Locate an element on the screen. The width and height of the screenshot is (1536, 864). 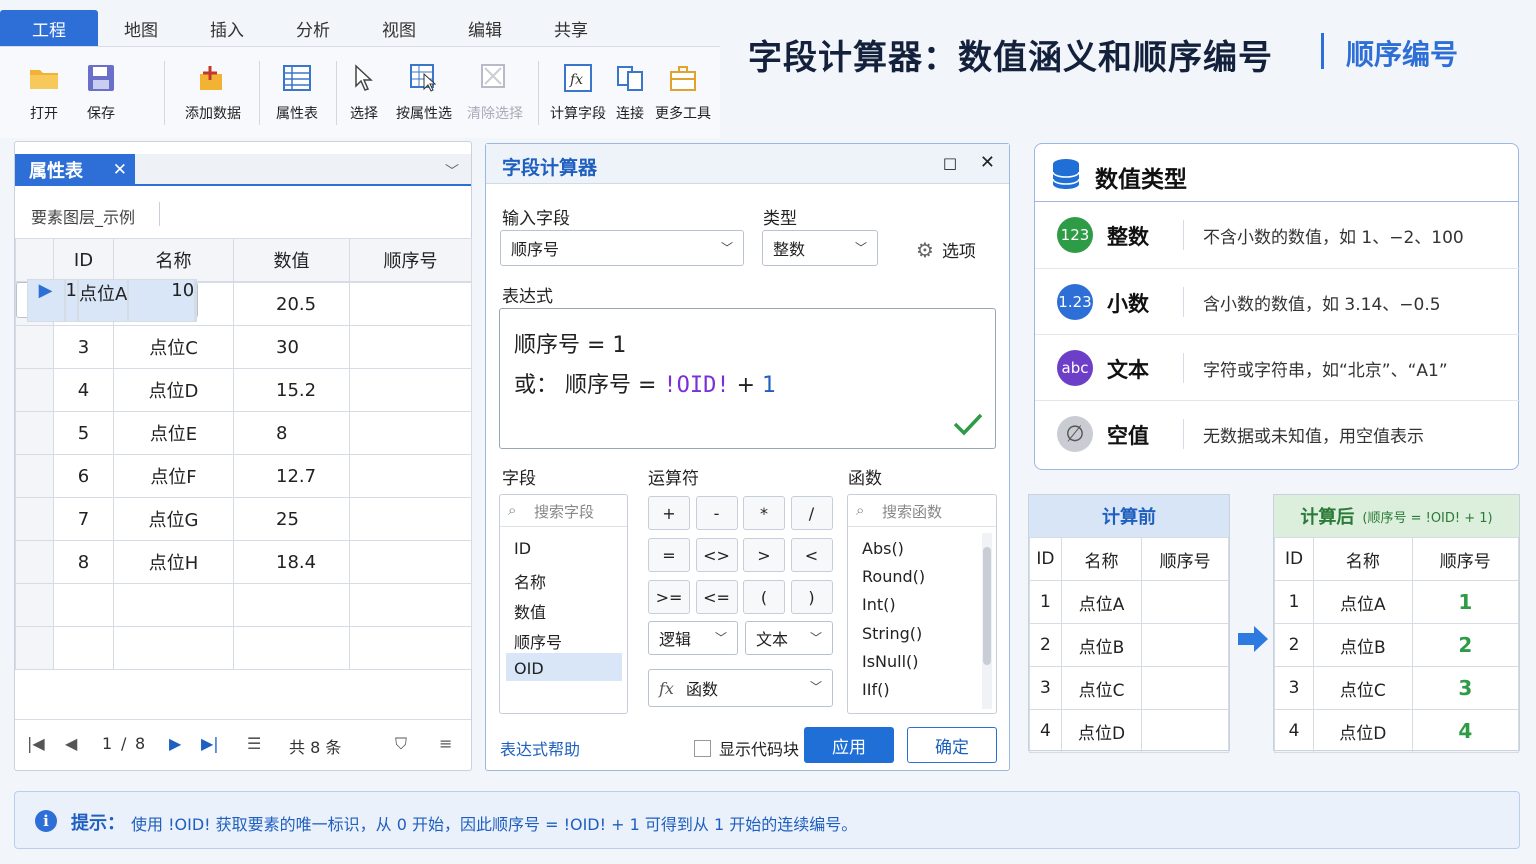
attribute-table-button: 属性表 is located at coordinates (297, 93).